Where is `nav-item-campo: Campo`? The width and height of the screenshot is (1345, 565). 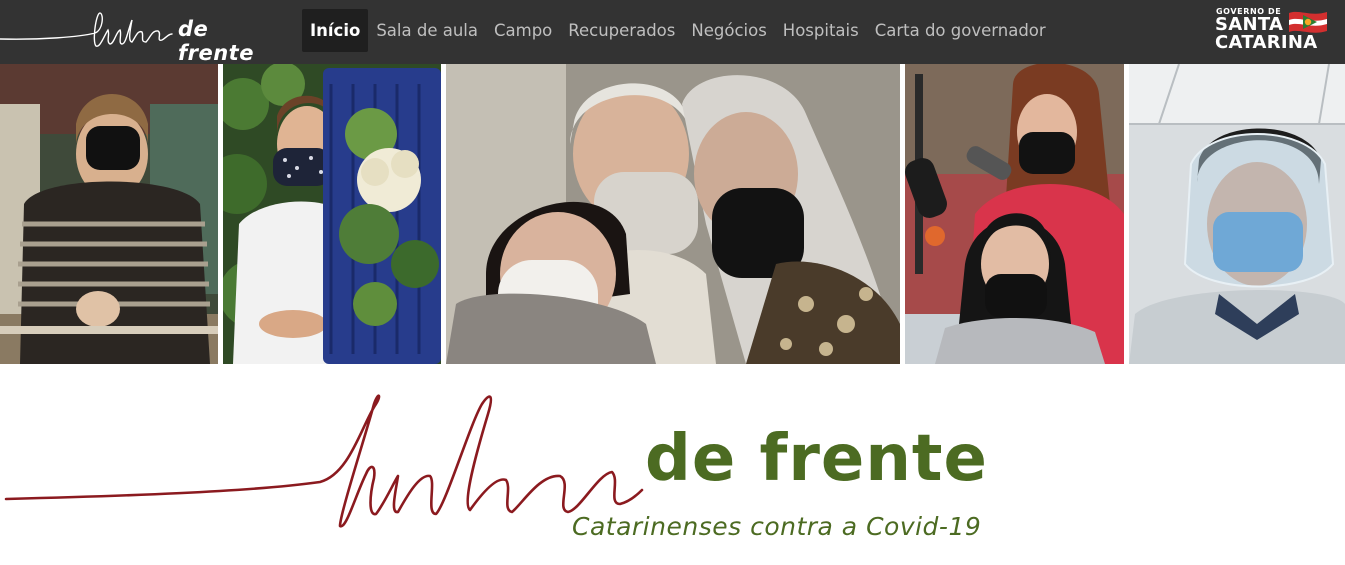 nav-item-campo: Campo is located at coordinates (523, 30).